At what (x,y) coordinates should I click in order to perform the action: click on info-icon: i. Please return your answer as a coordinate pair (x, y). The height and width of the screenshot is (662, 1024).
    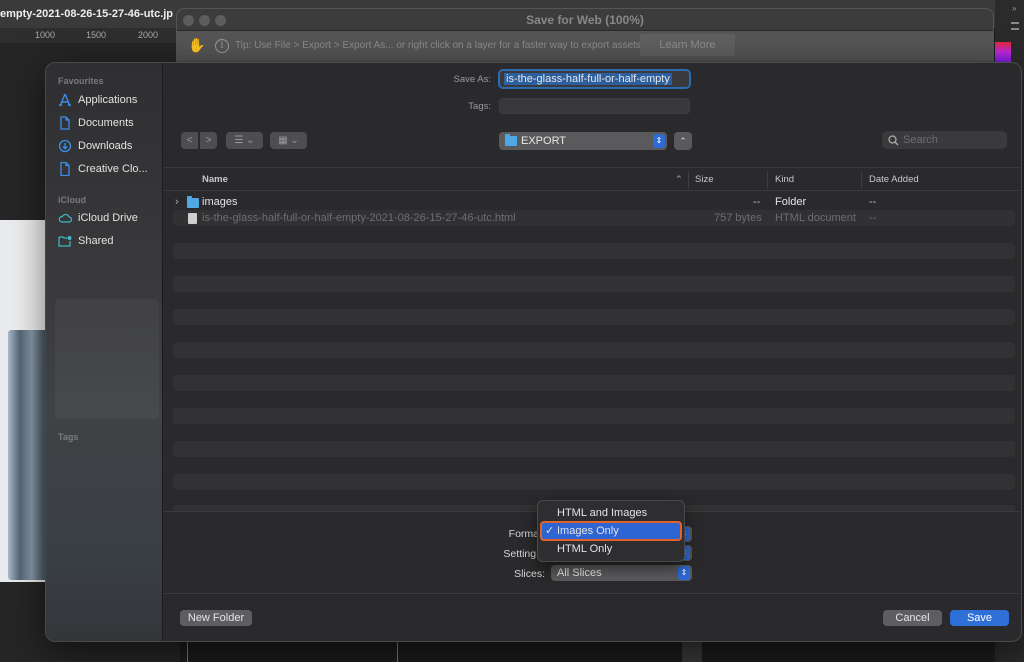
    Looking at the image, I should click on (222, 46).